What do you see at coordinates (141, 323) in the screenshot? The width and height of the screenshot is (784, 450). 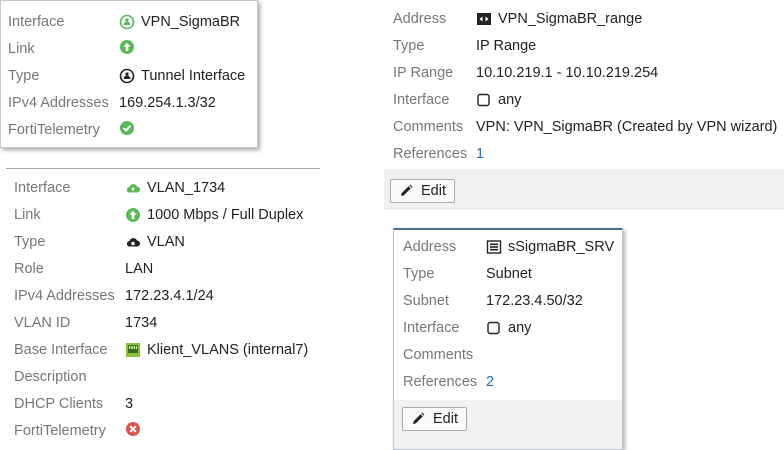 I see `field-value: 1734` at bounding box center [141, 323].